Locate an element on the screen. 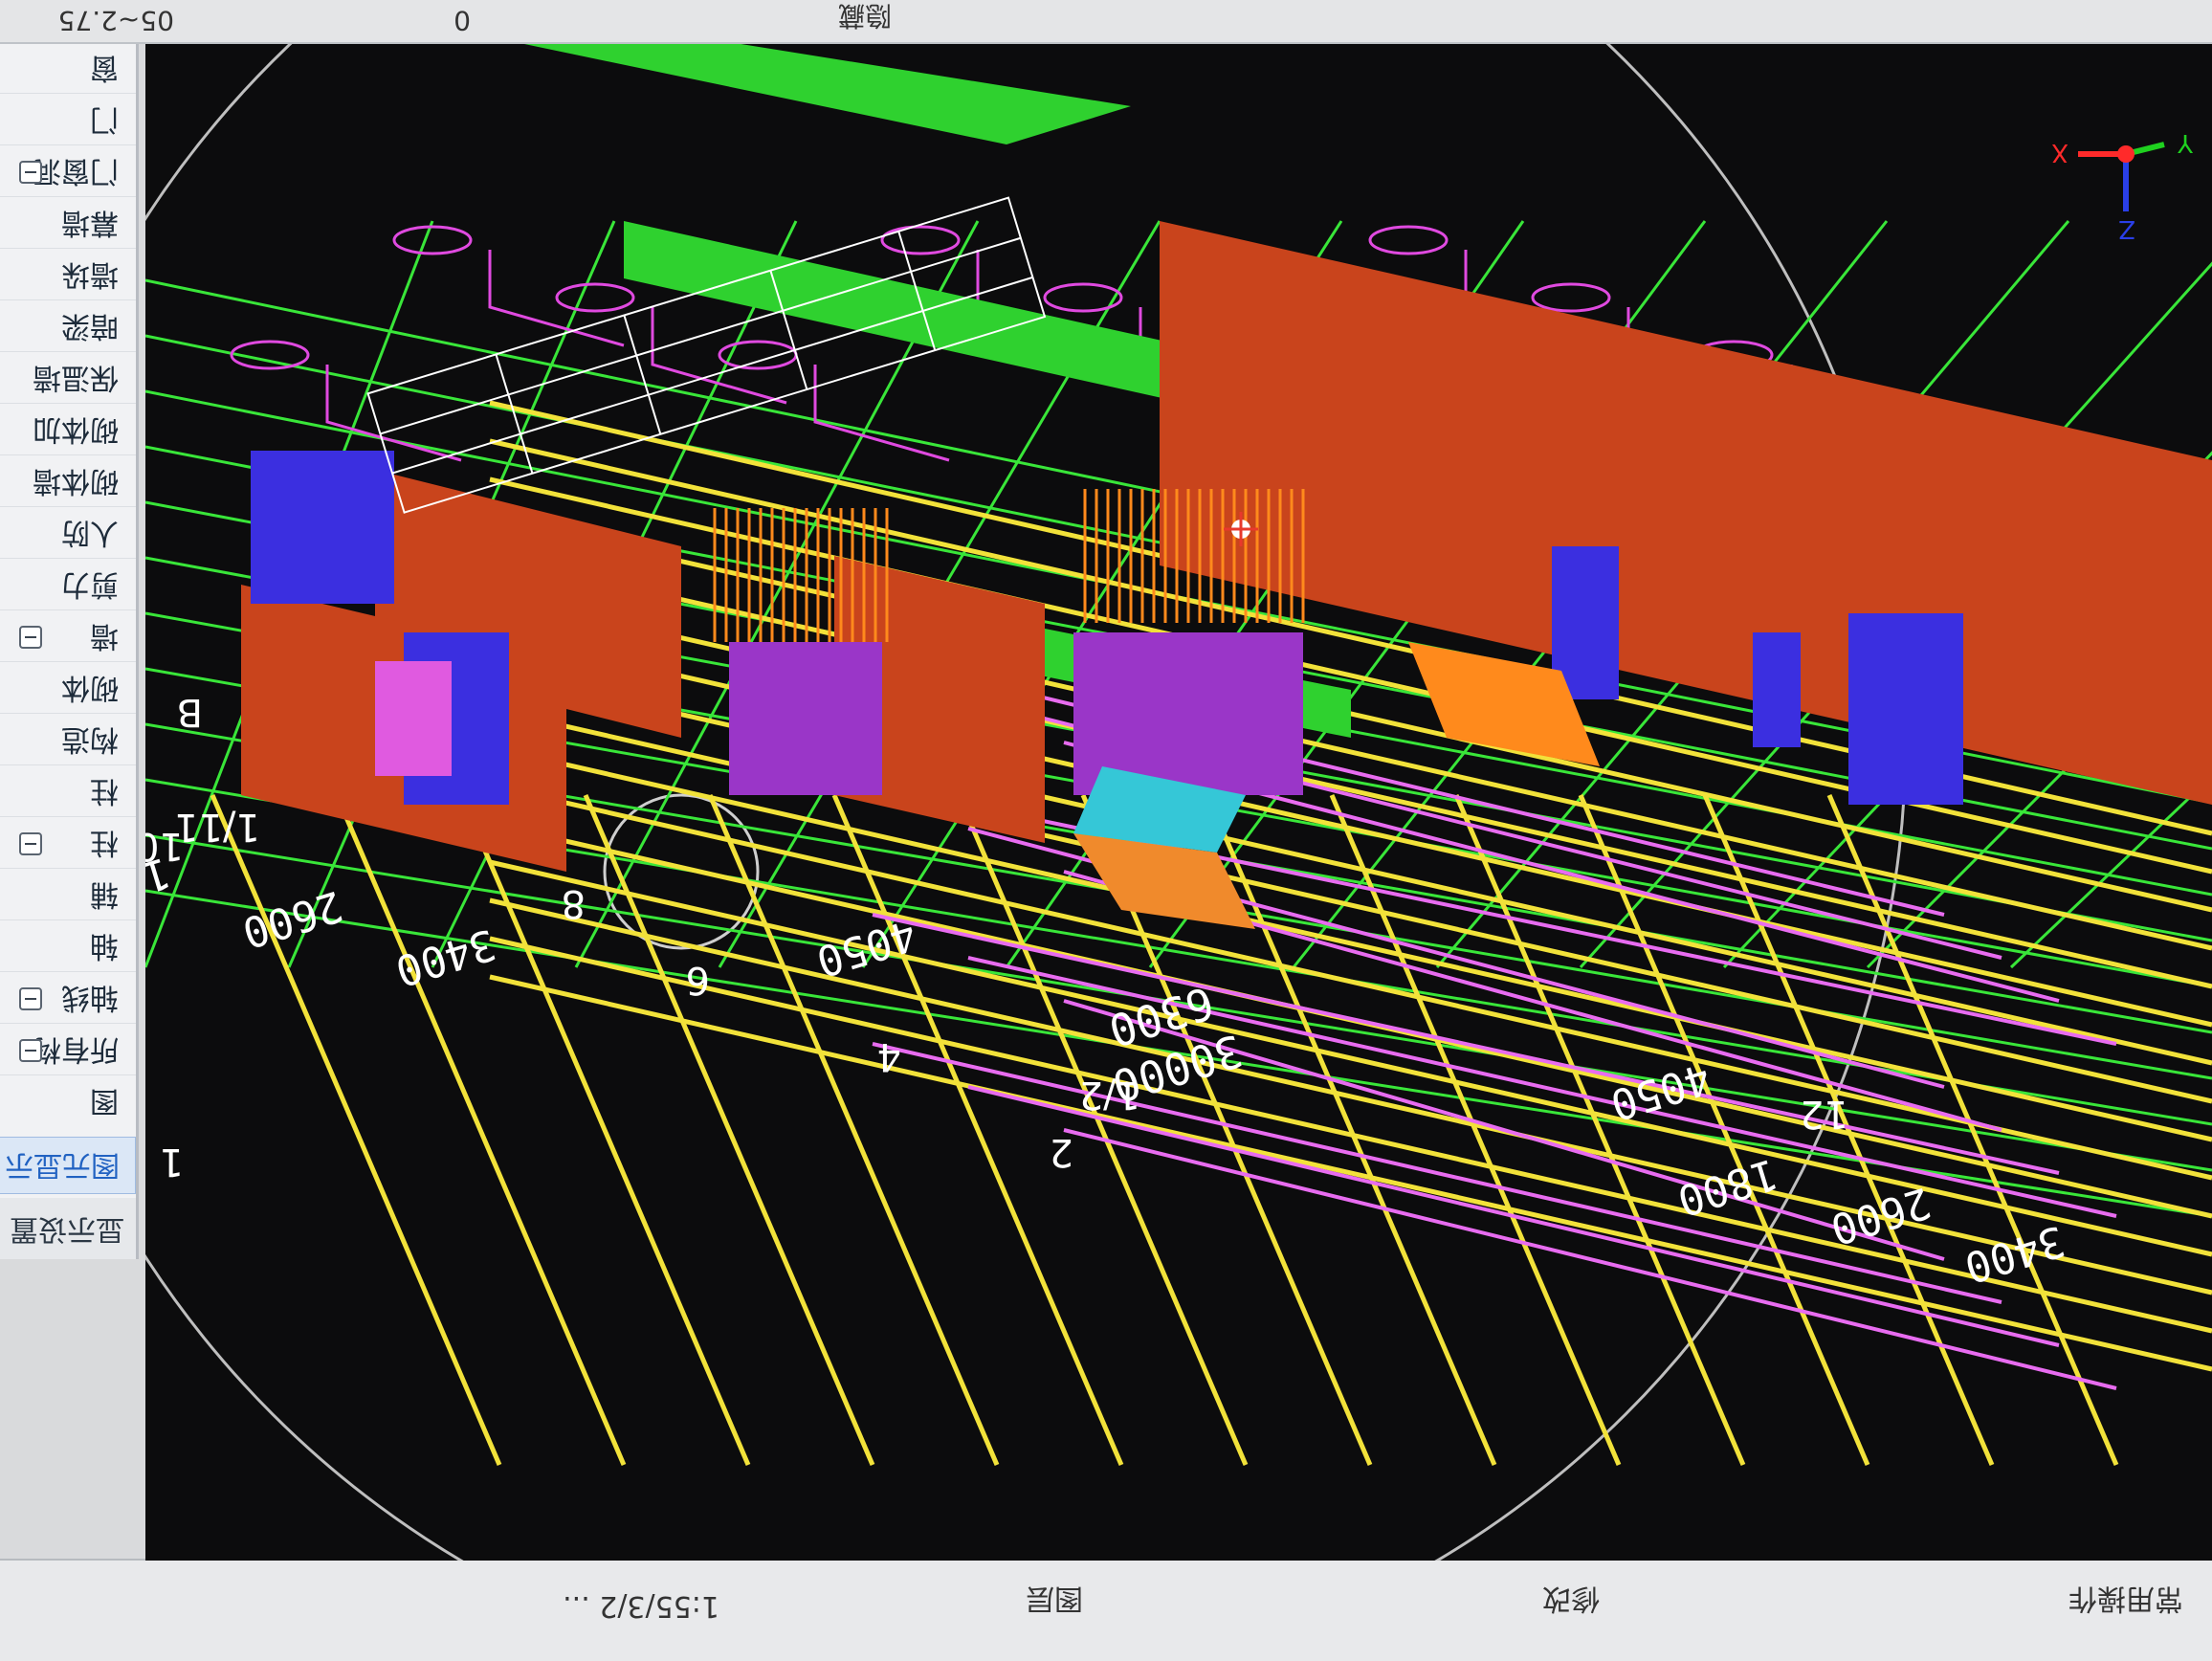 The image size is (2212, 1661). tree-row-label: 保温墙 is located at coordinates (76, 377).